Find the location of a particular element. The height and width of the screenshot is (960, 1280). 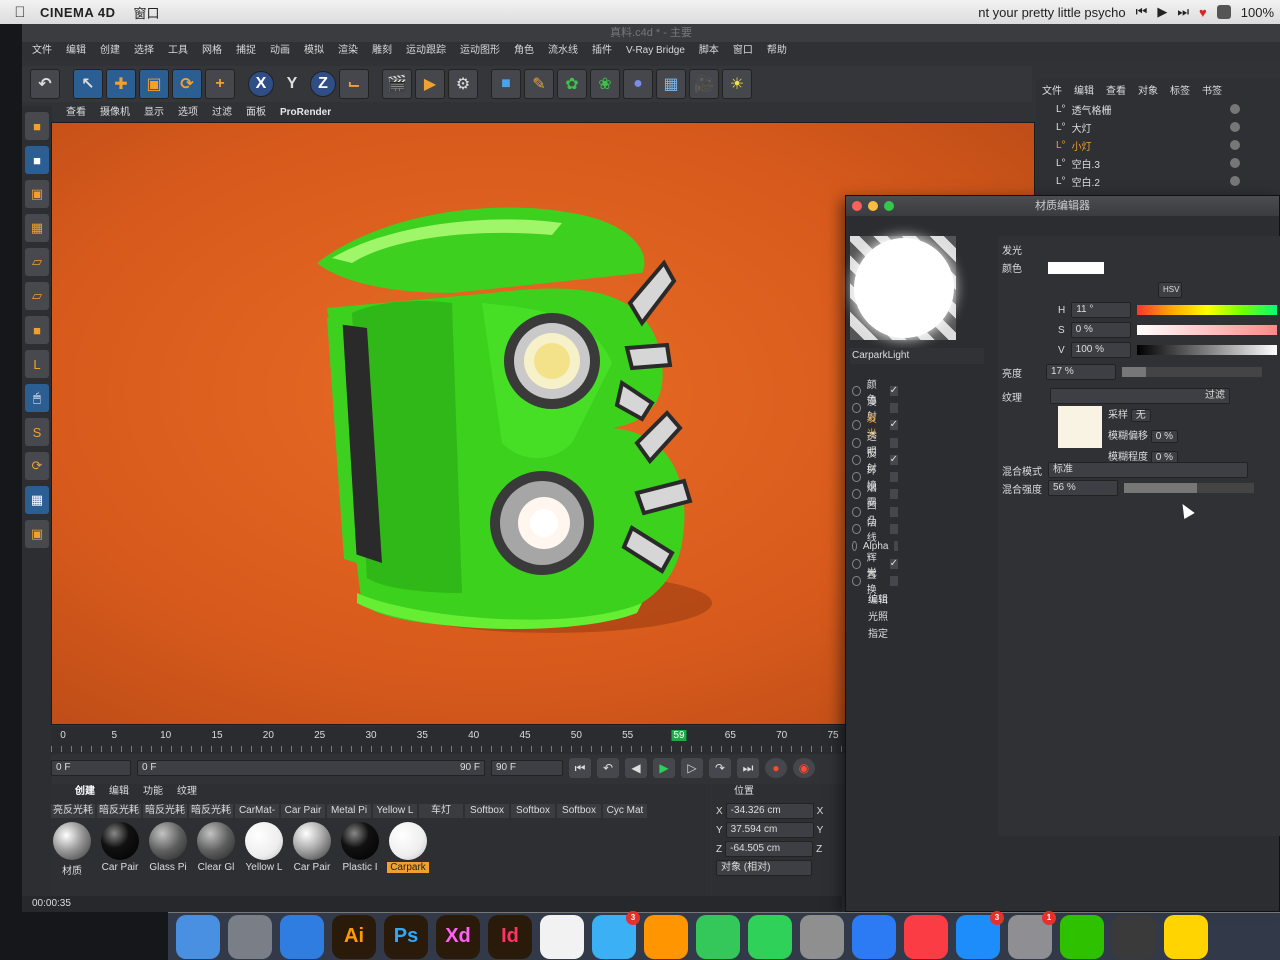

channel-row: 置换 is located at coordinates (920, 583).